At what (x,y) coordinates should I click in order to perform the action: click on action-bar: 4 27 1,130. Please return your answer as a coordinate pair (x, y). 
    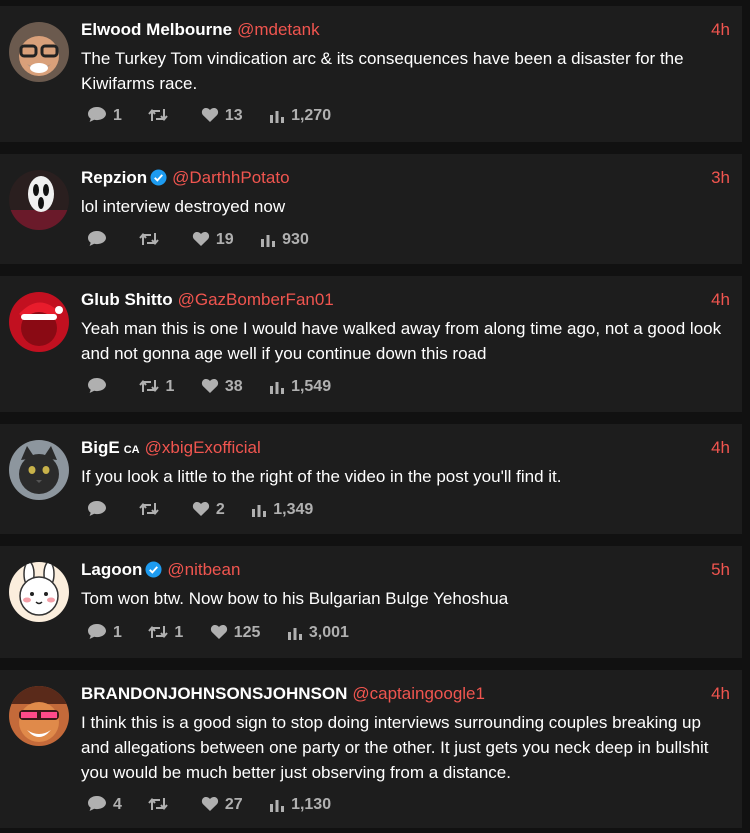
    Looking at the image, I should click on (214, 805).